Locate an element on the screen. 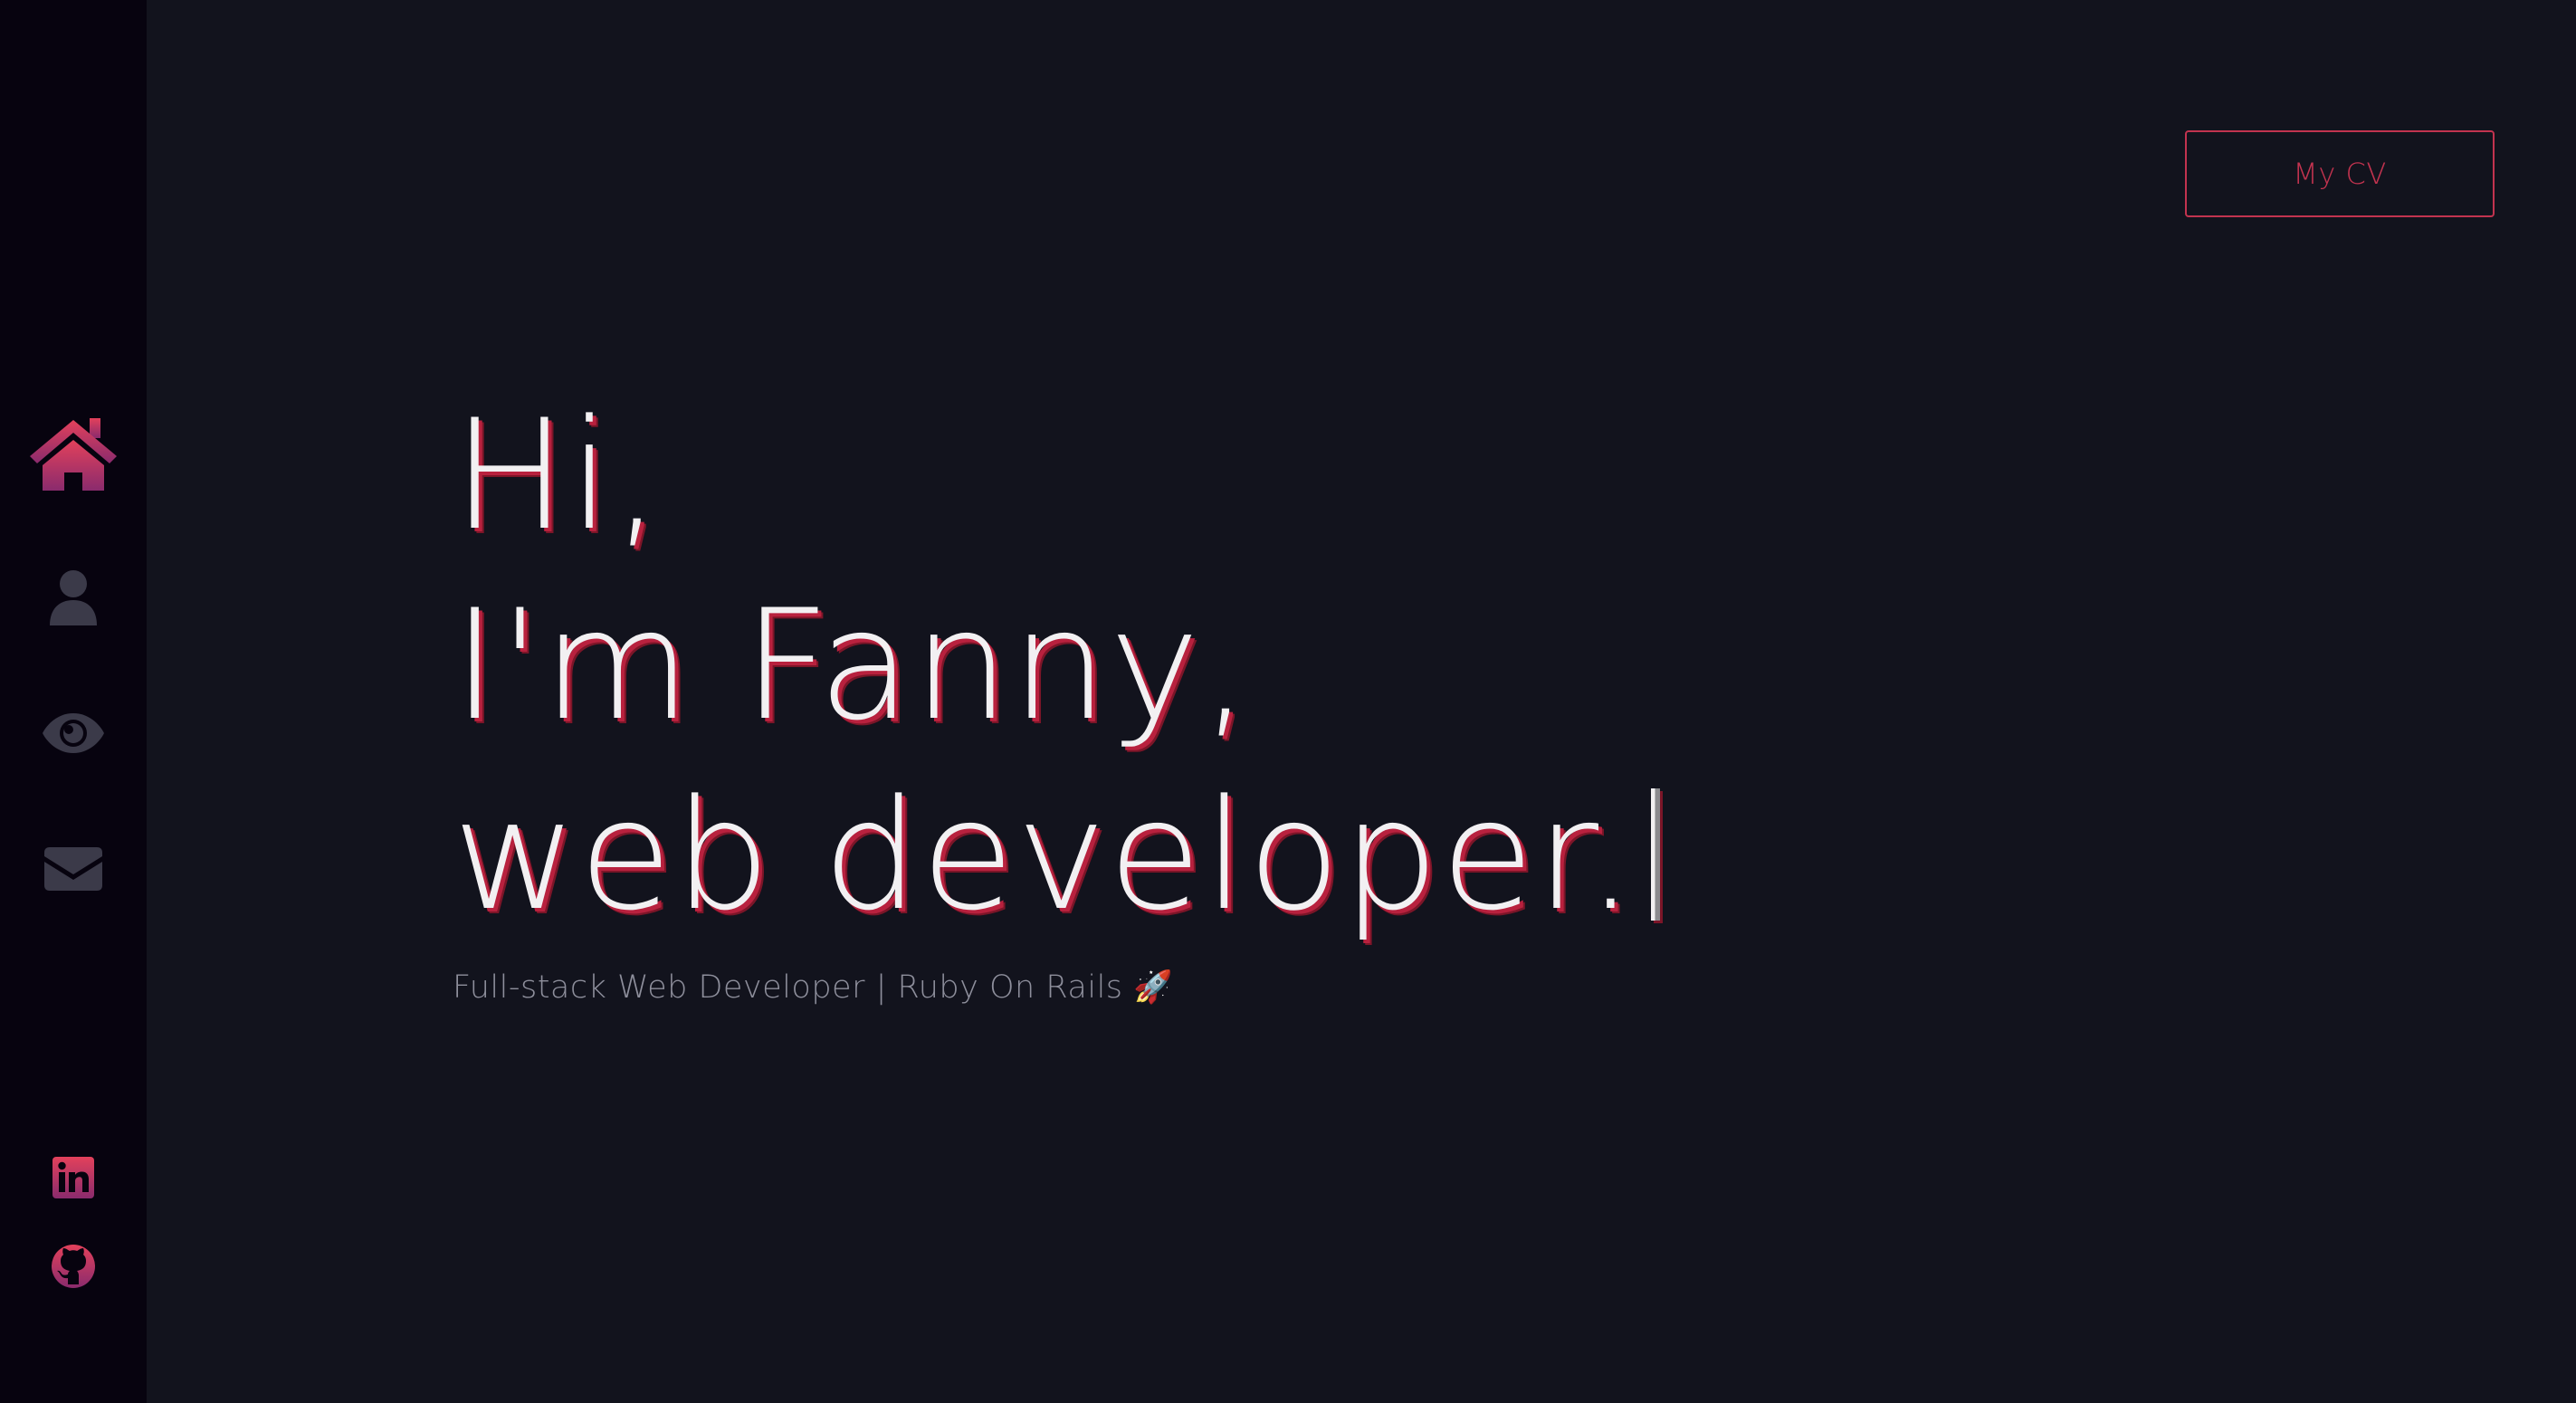 Image resolution: width=2576 pixels, height=1403 pixels. typing-cursor is located at coordinates (1656, 854).